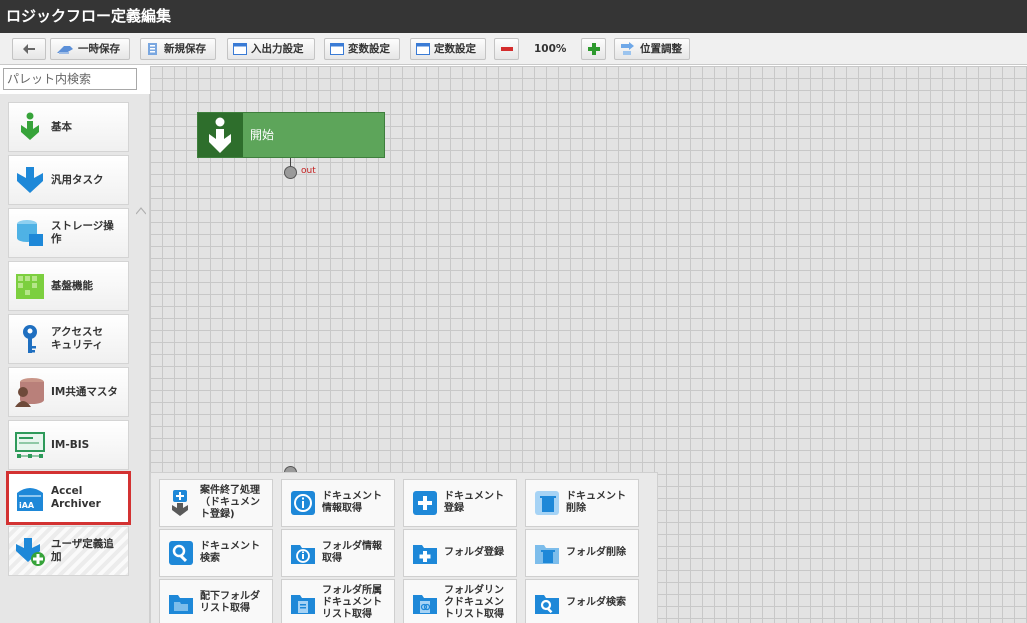 The image size is (1027, 623). What do you see at coordinates (70, 79) in the screenshot?
I see `palette-search-input` at bounding box center [70, 79].